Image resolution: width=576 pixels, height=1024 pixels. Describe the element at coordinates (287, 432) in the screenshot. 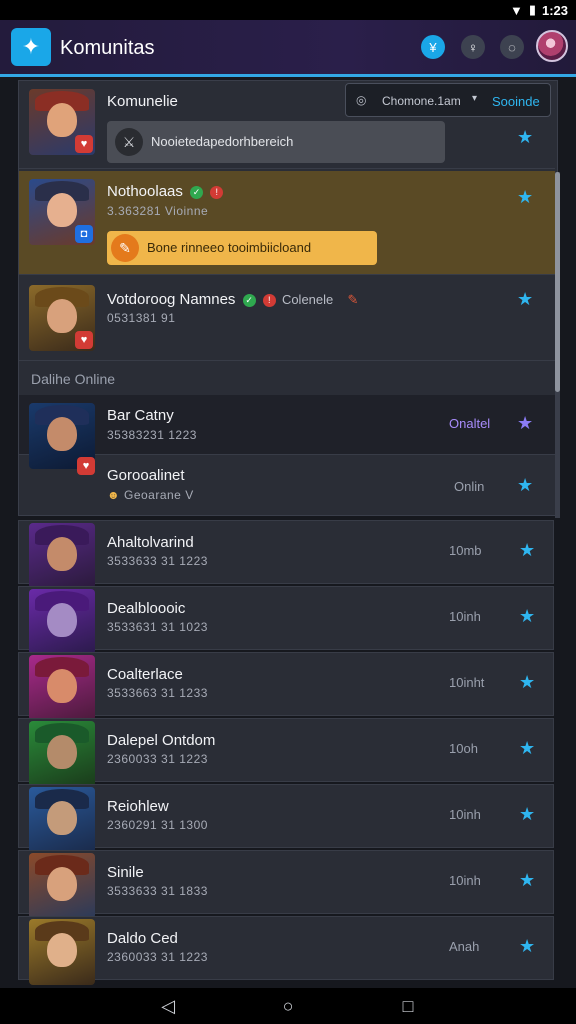

I see `list-item: Bar Catny 35383231 1223 Onaltel ★` at that location.